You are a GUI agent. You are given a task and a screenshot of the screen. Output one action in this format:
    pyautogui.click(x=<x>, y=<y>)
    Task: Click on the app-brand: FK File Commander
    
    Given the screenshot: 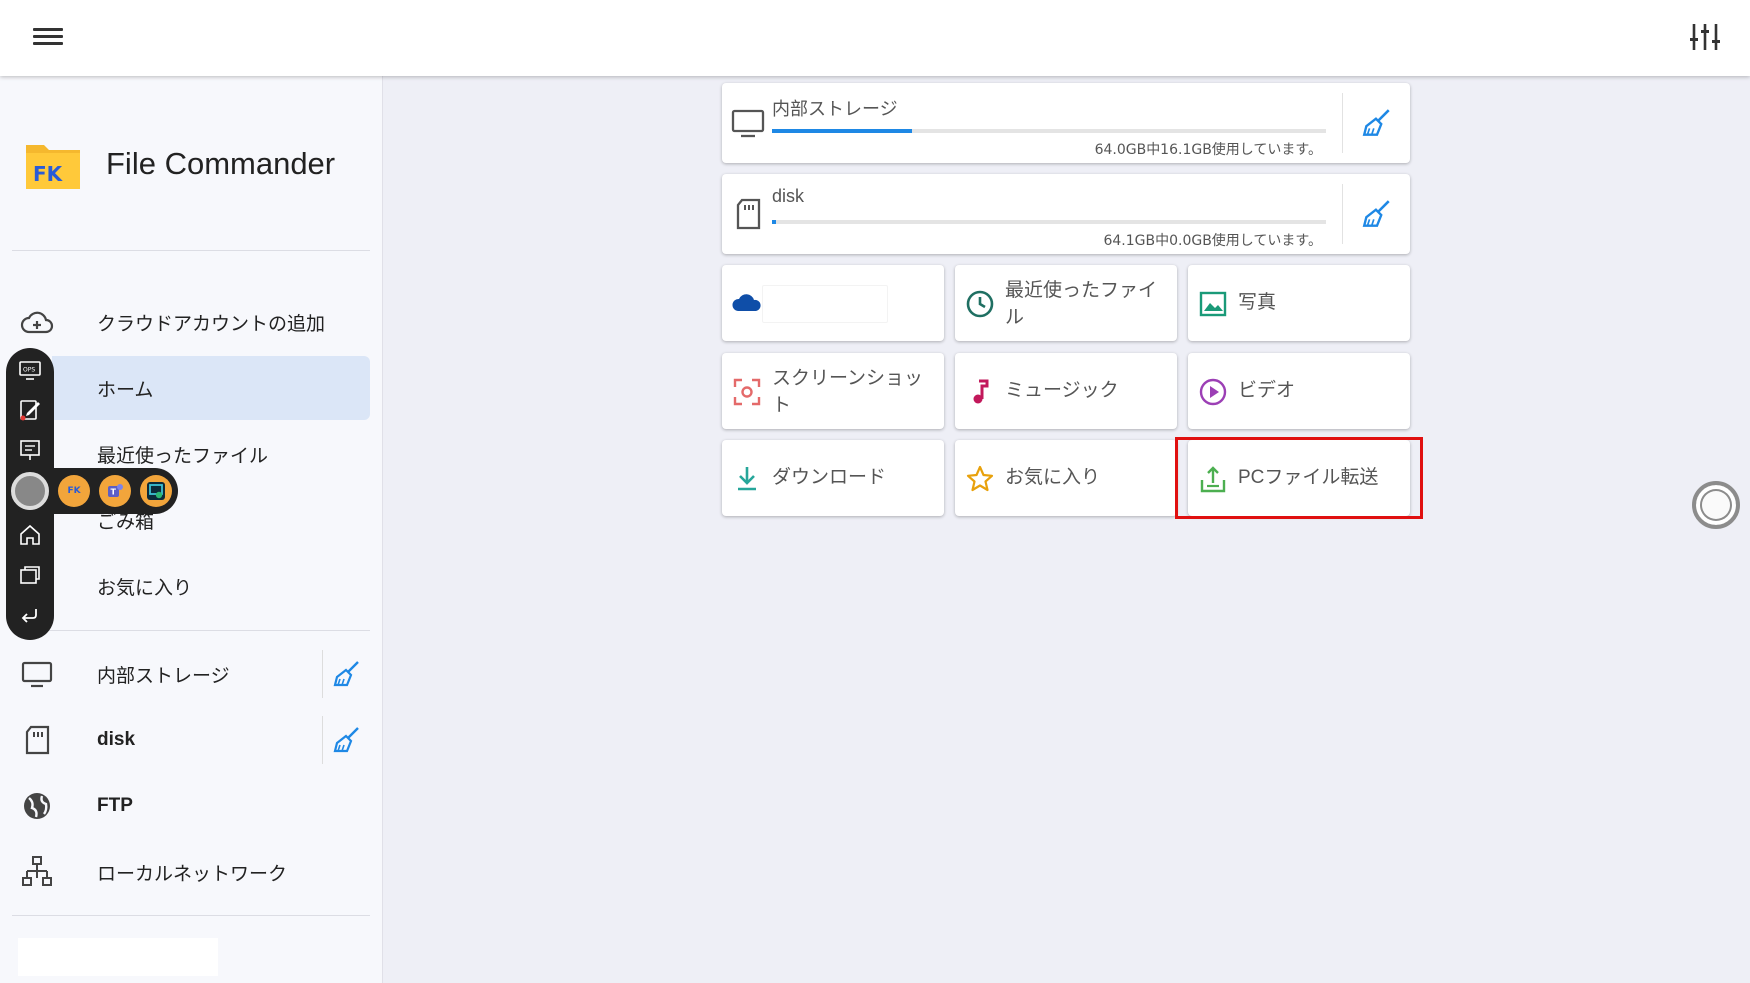 What is the action you would take?
    pyautogui.click(x=179, y=164)
    